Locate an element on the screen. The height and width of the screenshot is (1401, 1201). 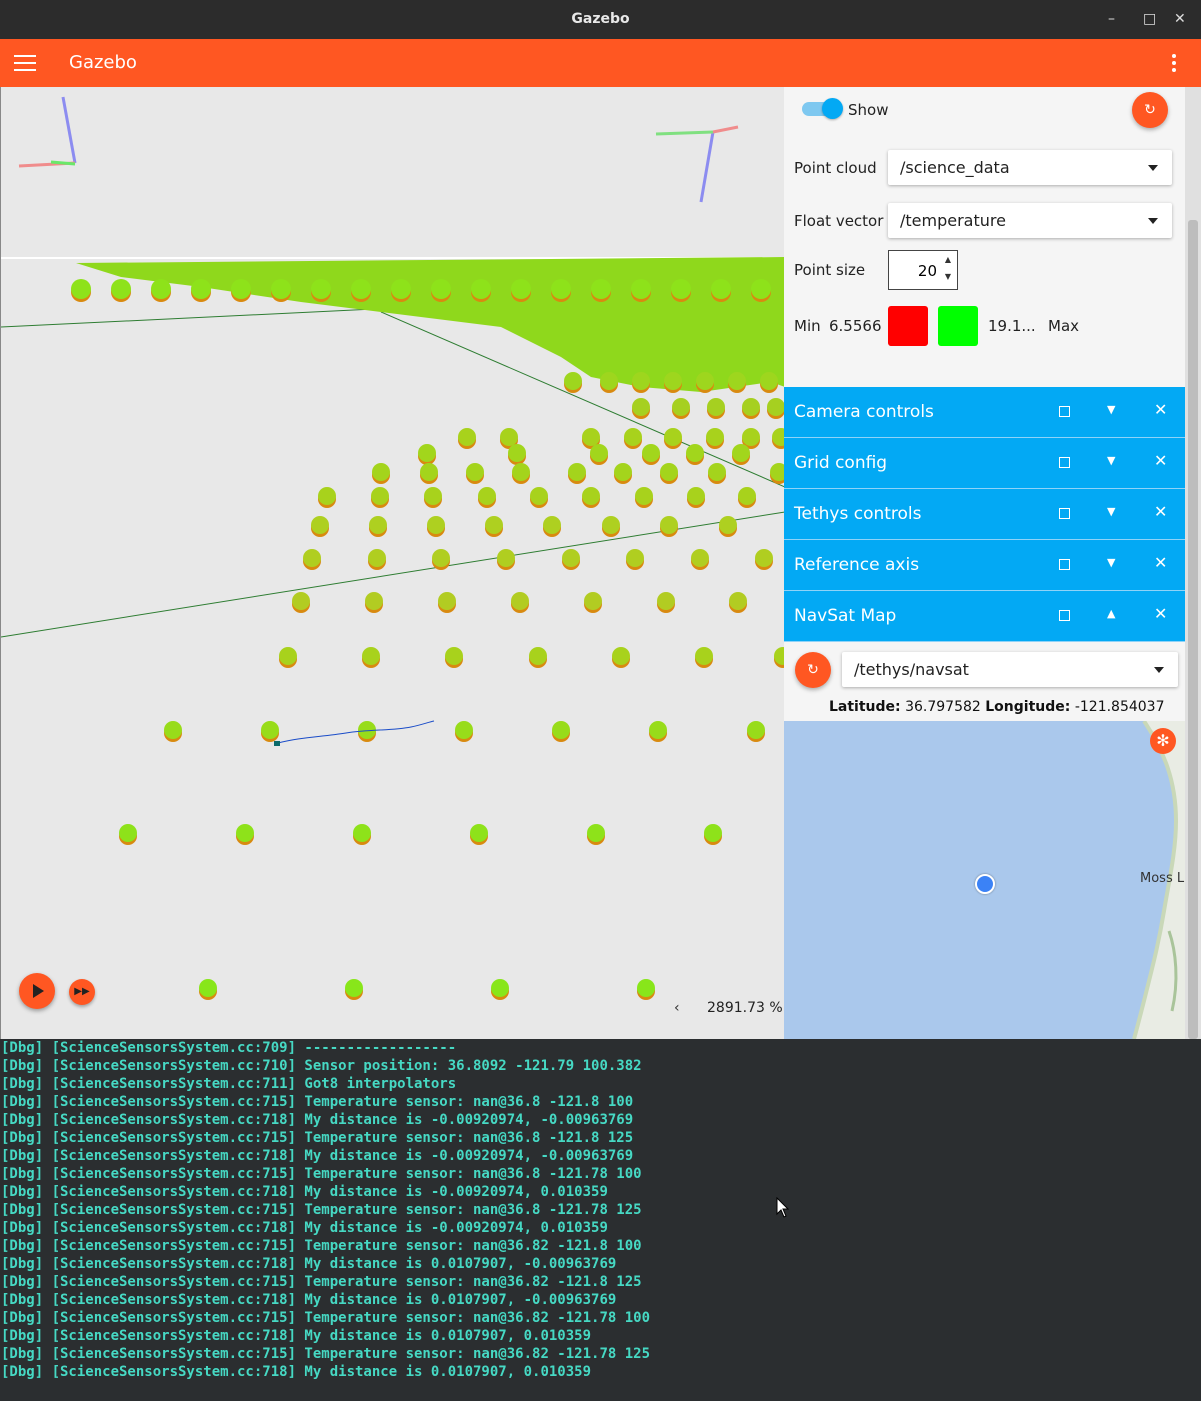
point-cloud-select: /science_data is located at coordinates (1030, 167).